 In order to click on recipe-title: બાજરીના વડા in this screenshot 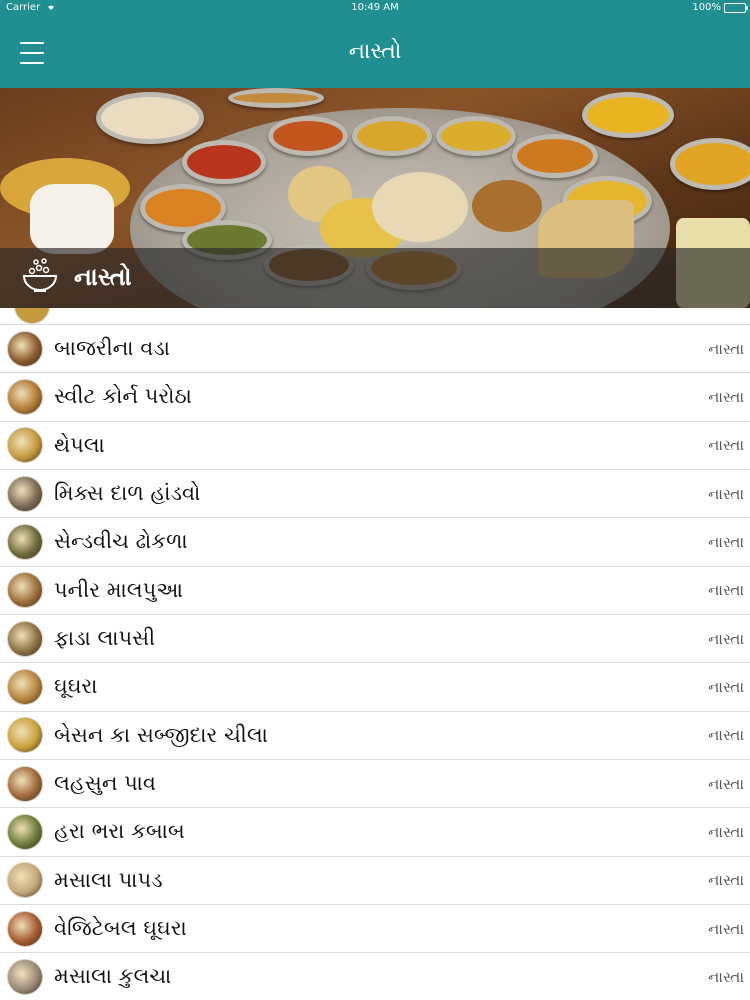, I will do `click(112, 348)`.